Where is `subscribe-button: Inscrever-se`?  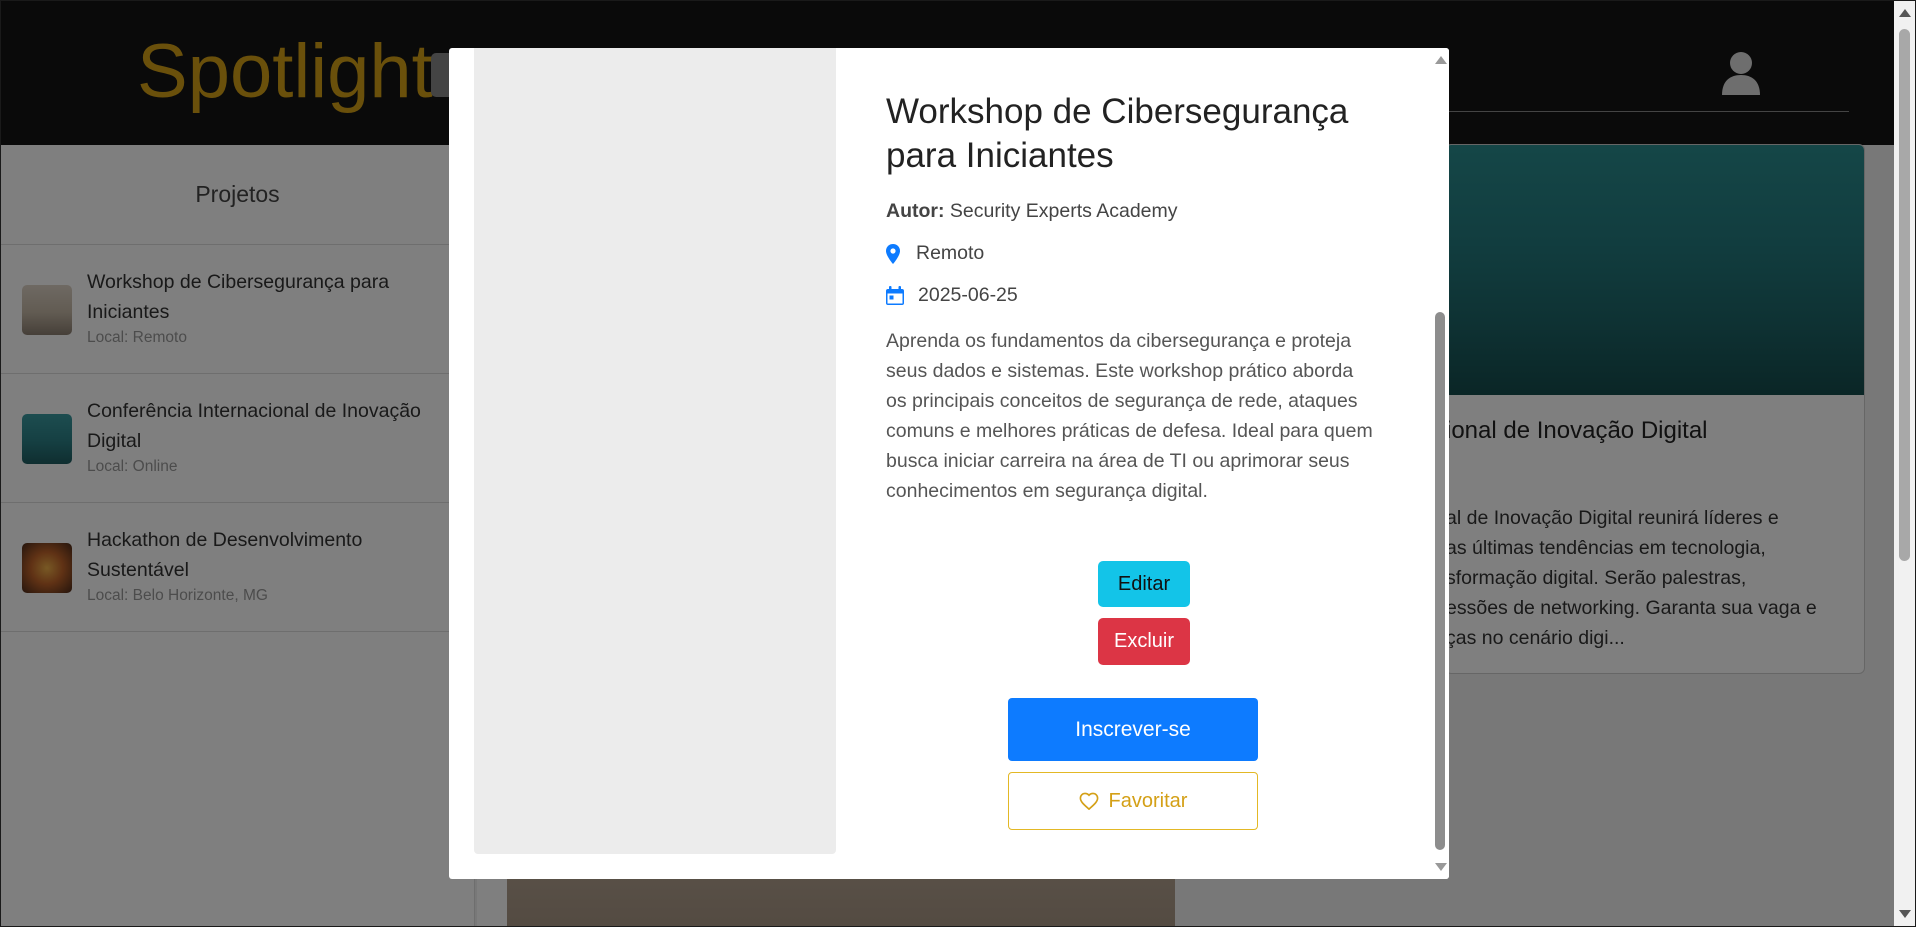
subscribe-button: Inscrever-se is located at coordinates (1133, 729).